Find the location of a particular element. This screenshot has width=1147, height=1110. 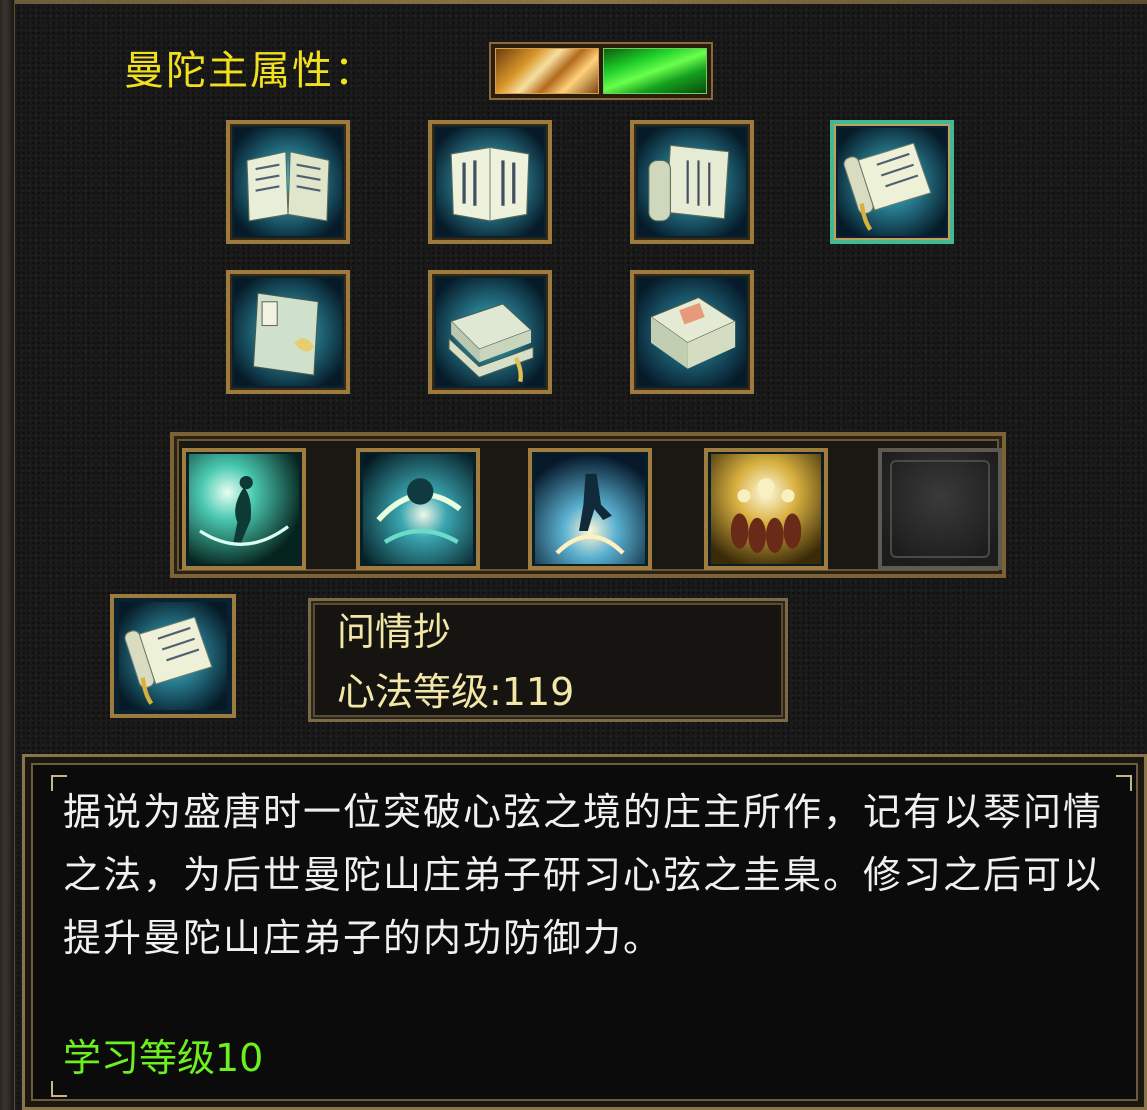

main-attribute-label: 曼陀主属性： is located at coordinates (250, 71).